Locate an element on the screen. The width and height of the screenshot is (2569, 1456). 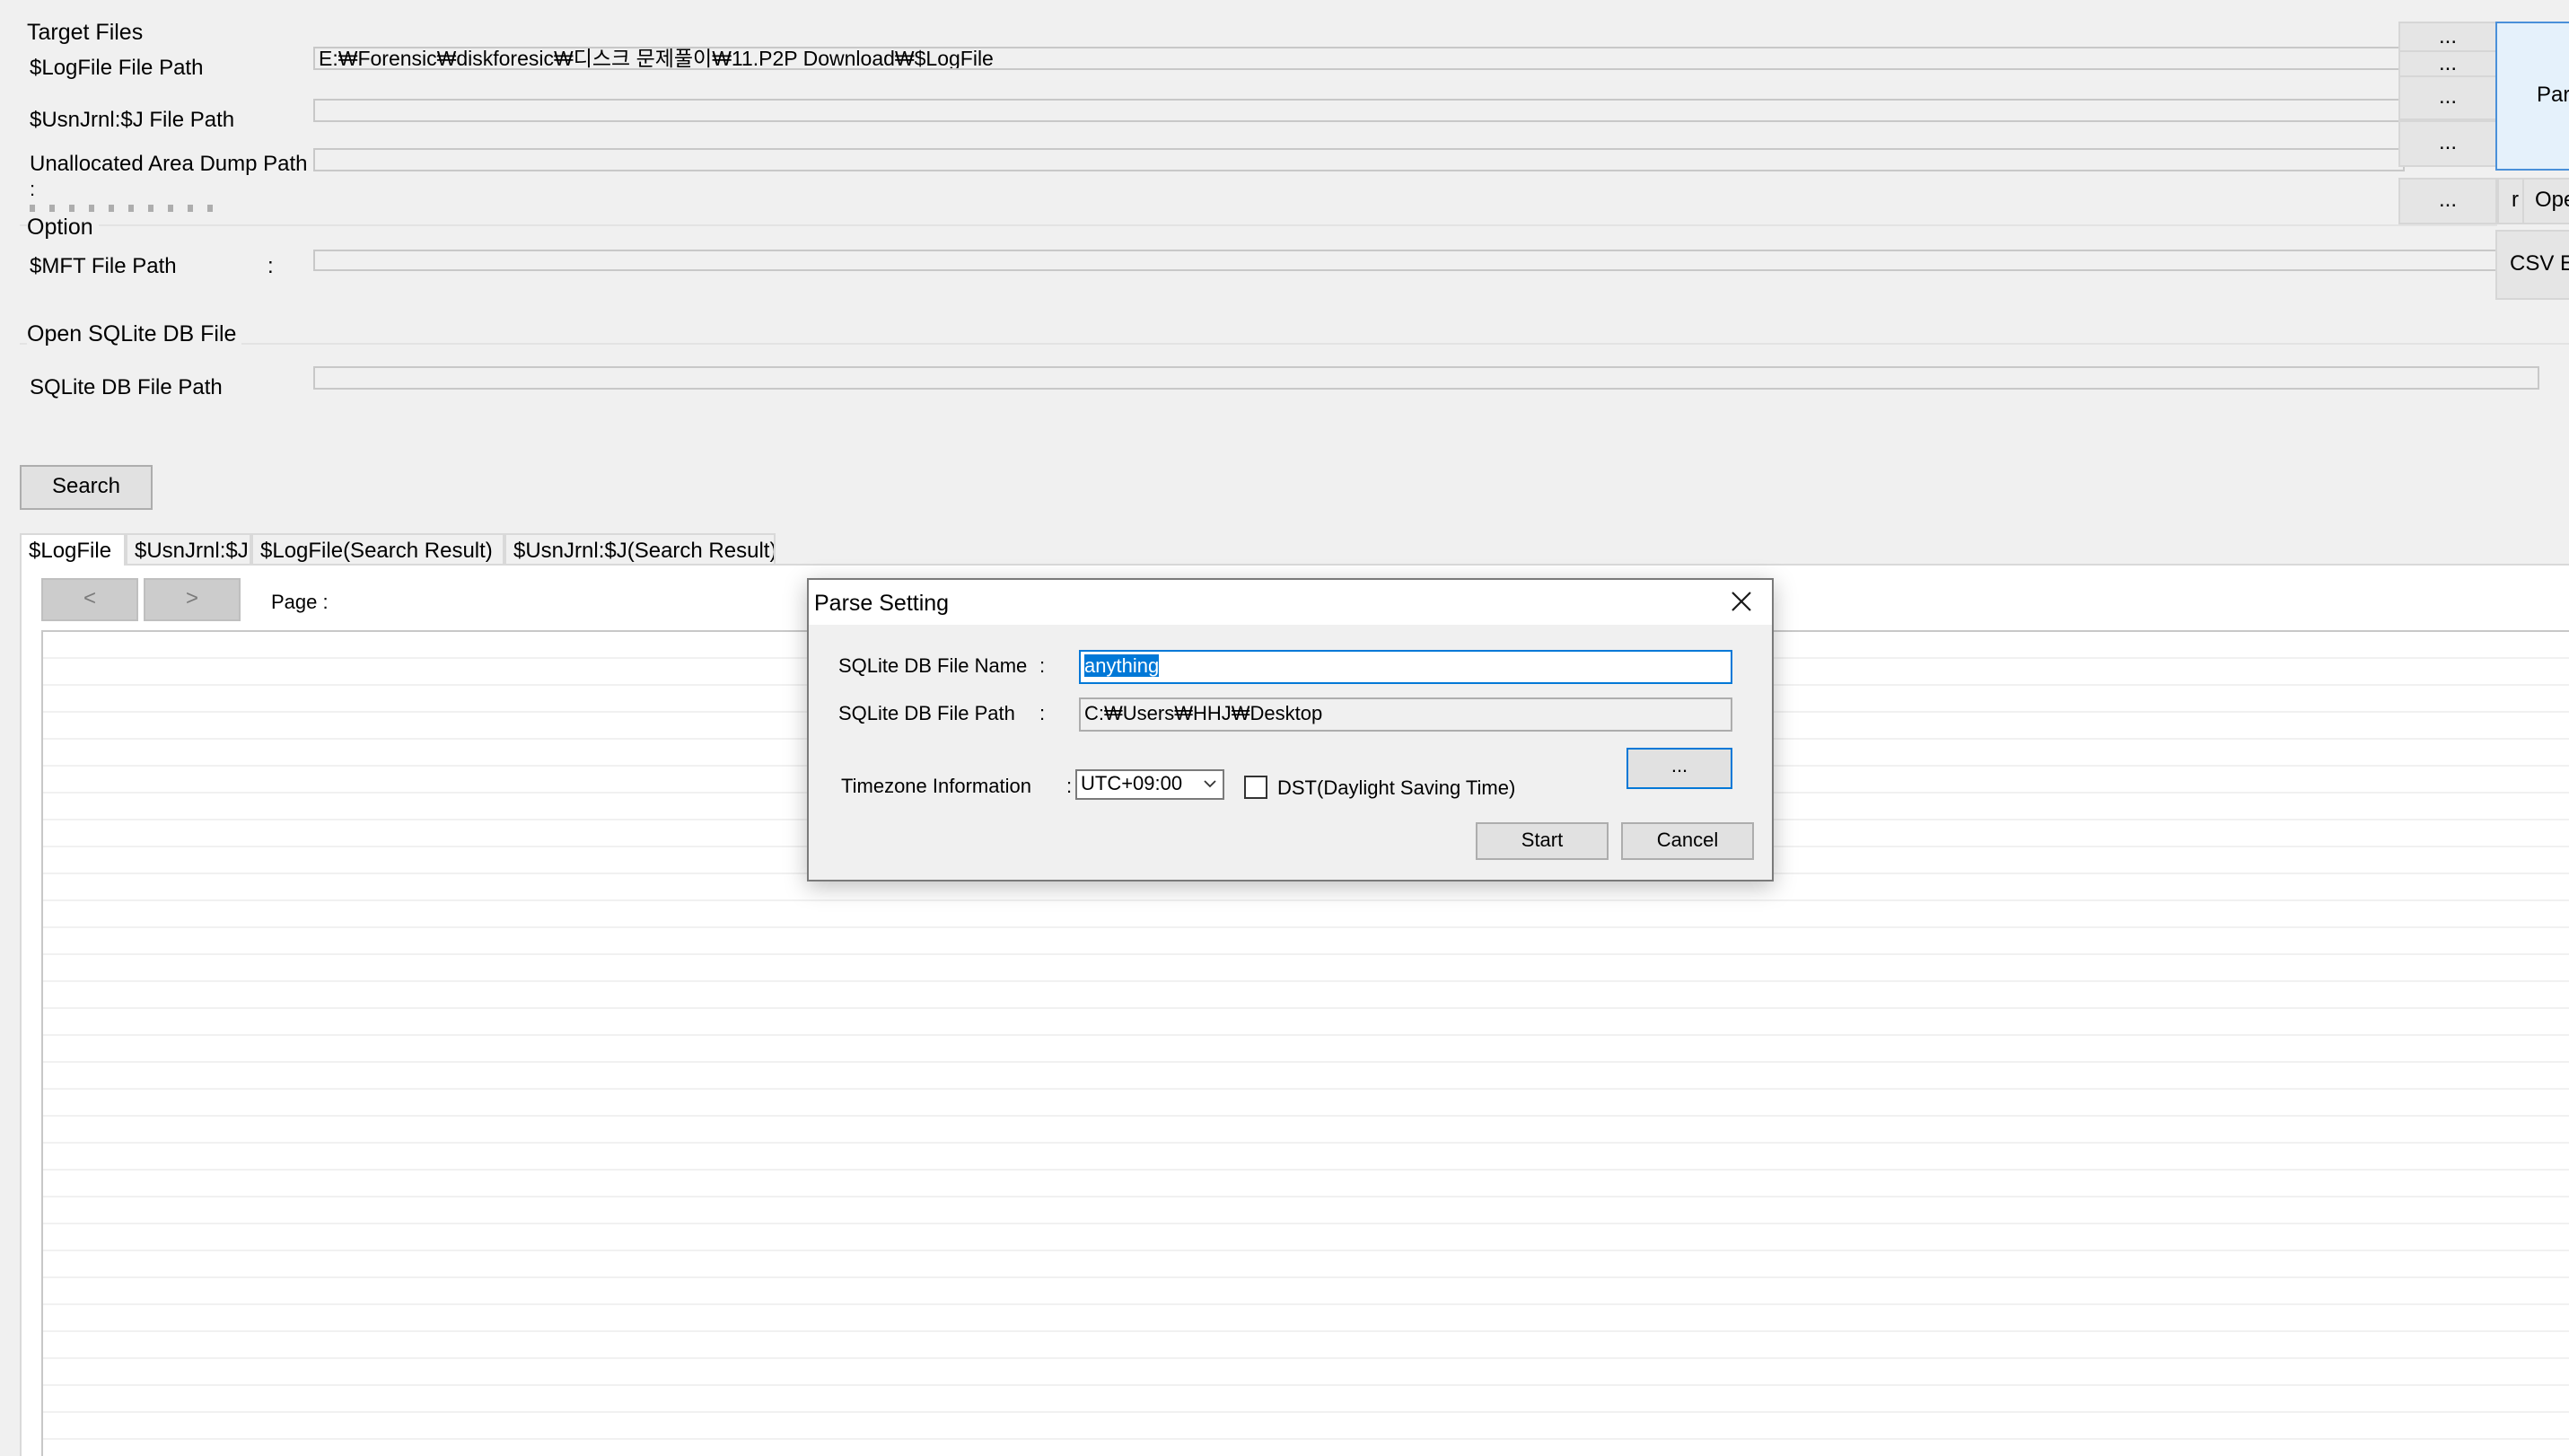
tab-usnjrnl: $UsnJrnl:$J is located at coordinates (188, 549).